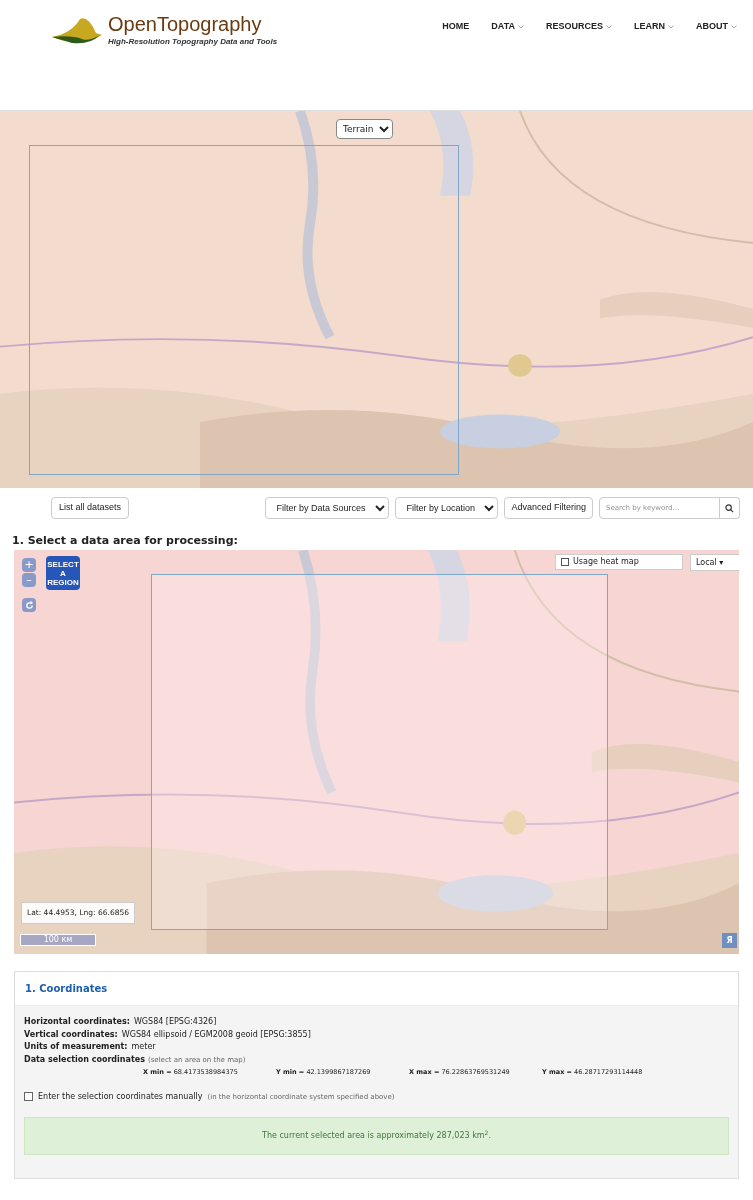 This screenshot has height=1200, width=753. What do you see at coordinates (364, 129) in the screenshot?
I see `basemap-select: Terrain` at bounding box center [364, 129].